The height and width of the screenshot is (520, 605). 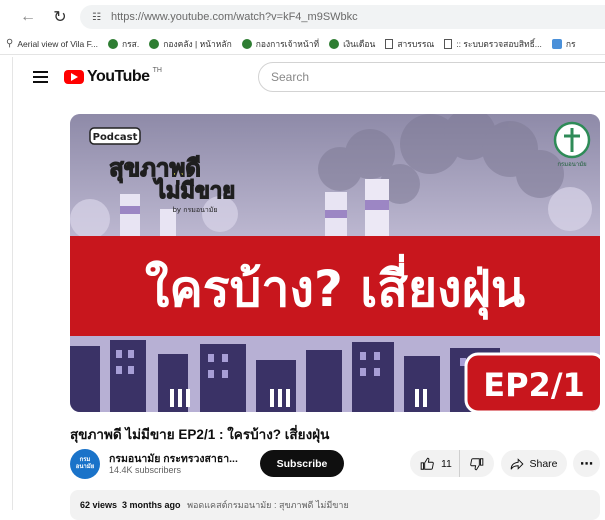 I want to click on like-count: 11, so click(x=446, y=463).